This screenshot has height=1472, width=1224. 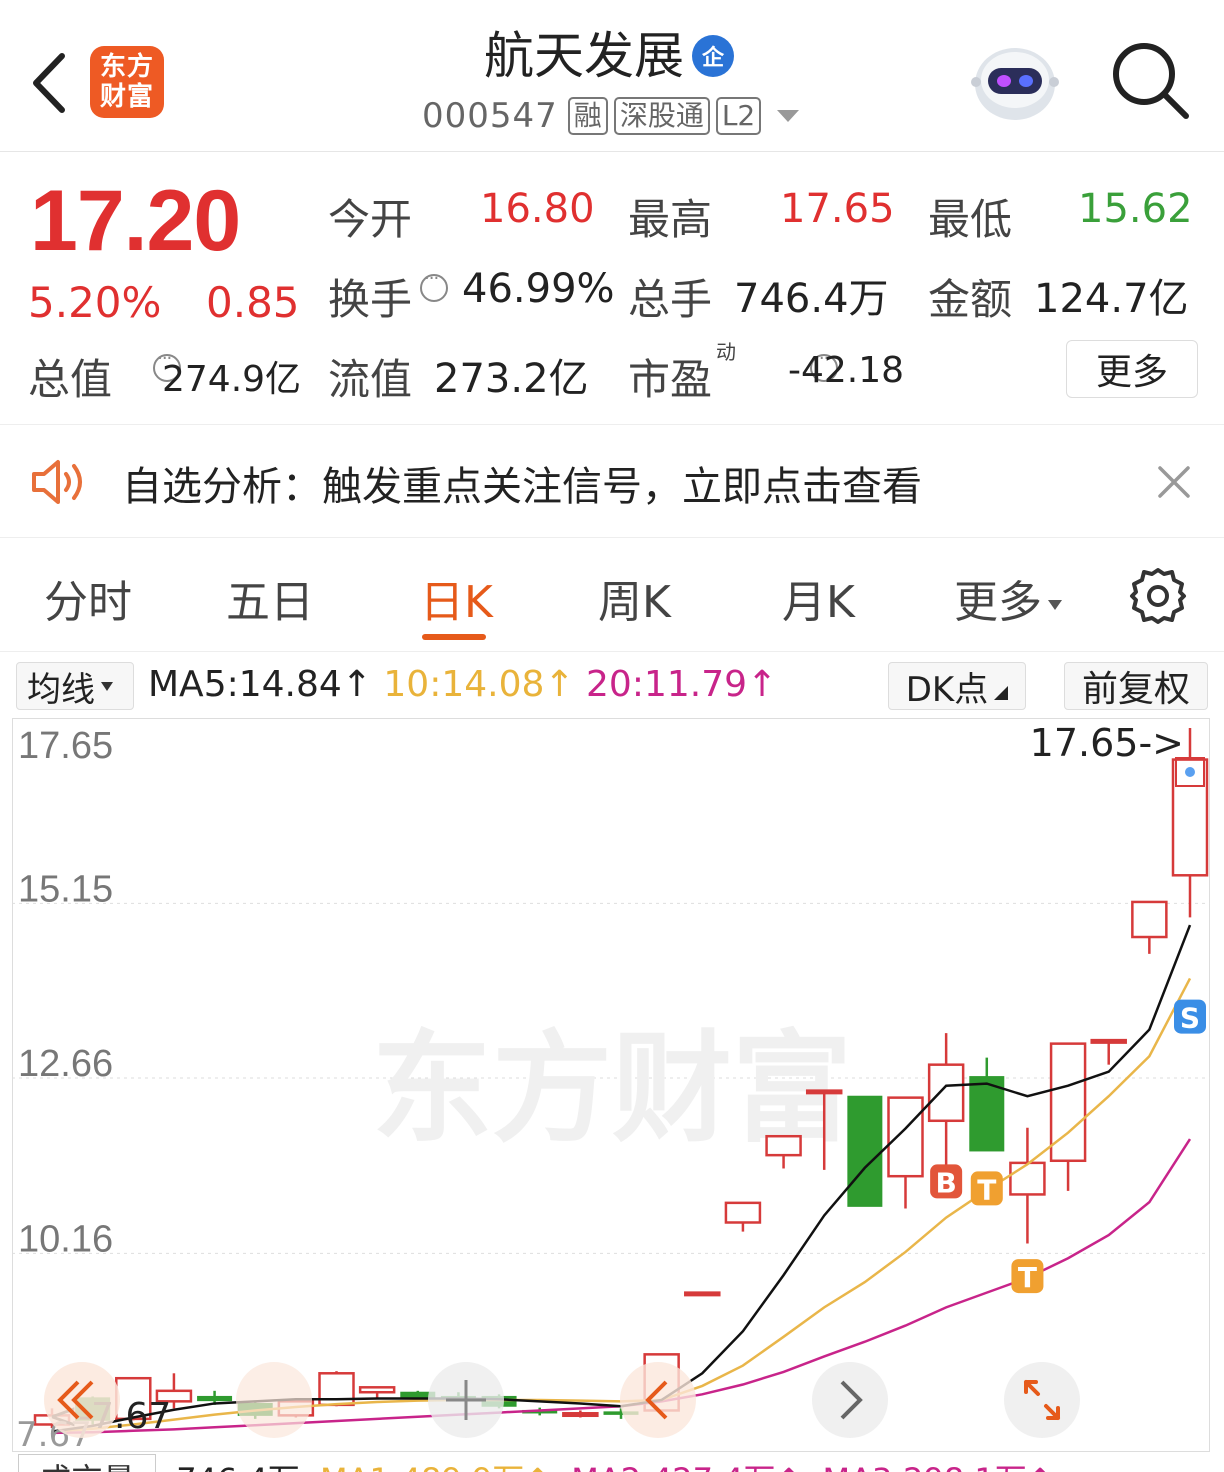 I want to click on signal-S: S, so click(x=1190, y=1017).